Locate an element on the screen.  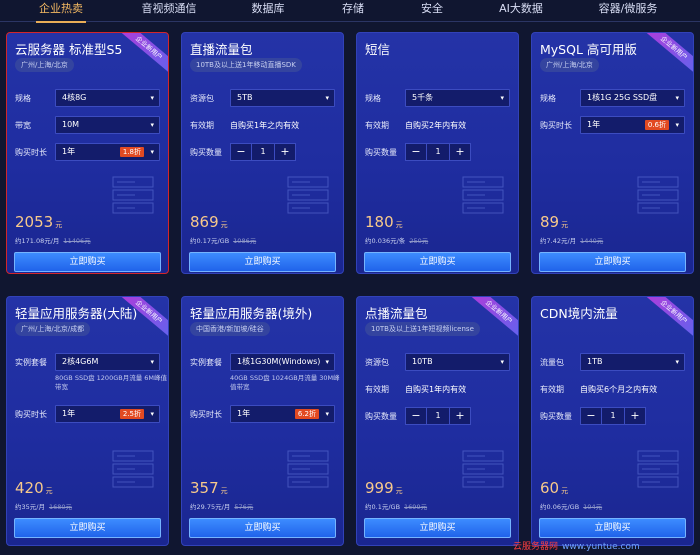
region-badge: 广州/上海/北京/成都 is located at coordinates (53, 329).